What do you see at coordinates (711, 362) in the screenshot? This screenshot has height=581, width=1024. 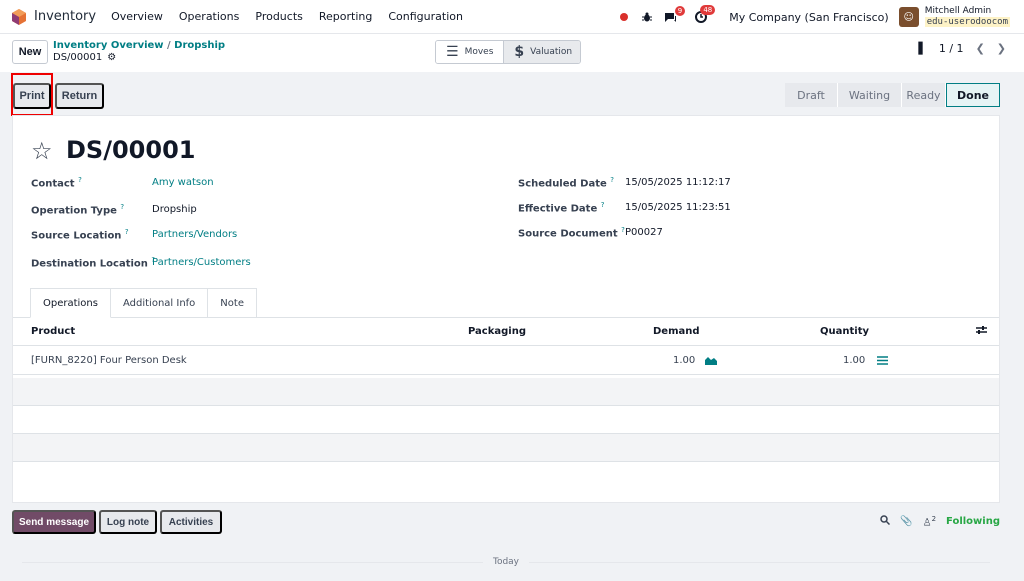 I see `forecast-chart-icon` at bounding box center [711, 362].